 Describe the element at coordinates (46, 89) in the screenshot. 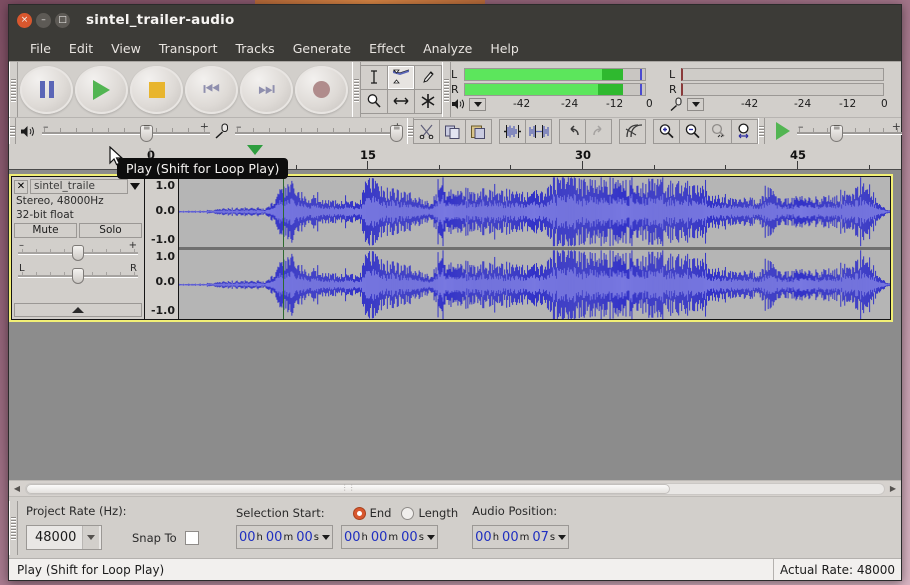

I see `pause-button` at that location.